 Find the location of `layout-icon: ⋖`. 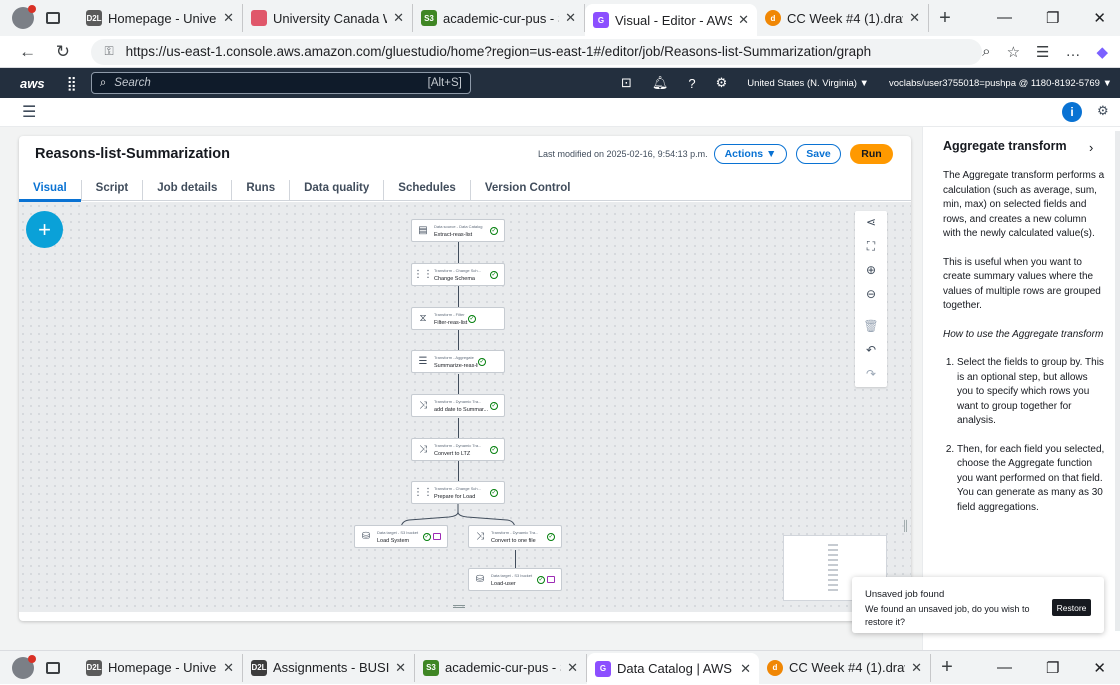

layout-icon: ⋖ is located at coordinates (871, 224).